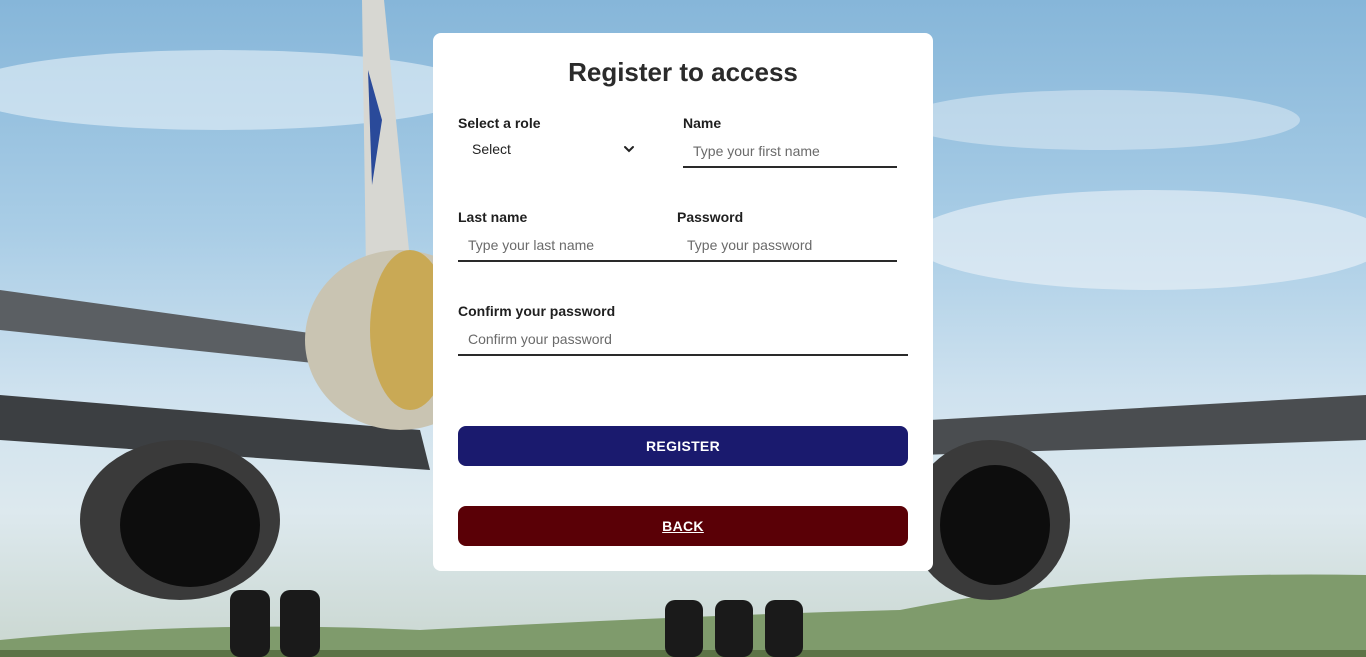 The width and height of the screenshot is (1366, 657). Describe the element at coordinates (790, 151) in the screenshot. I see `first-name-input` at that location.